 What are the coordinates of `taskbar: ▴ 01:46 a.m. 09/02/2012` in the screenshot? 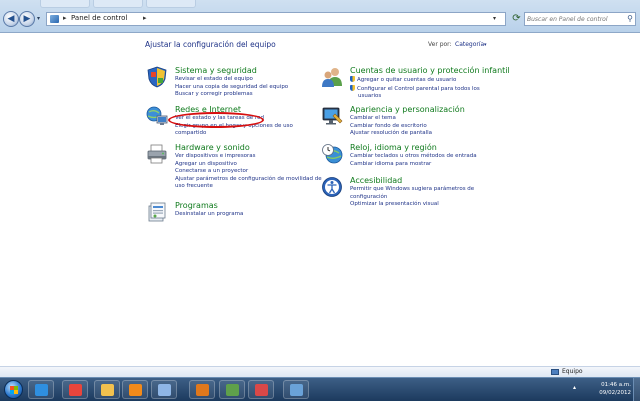 It's located at (320, 389).